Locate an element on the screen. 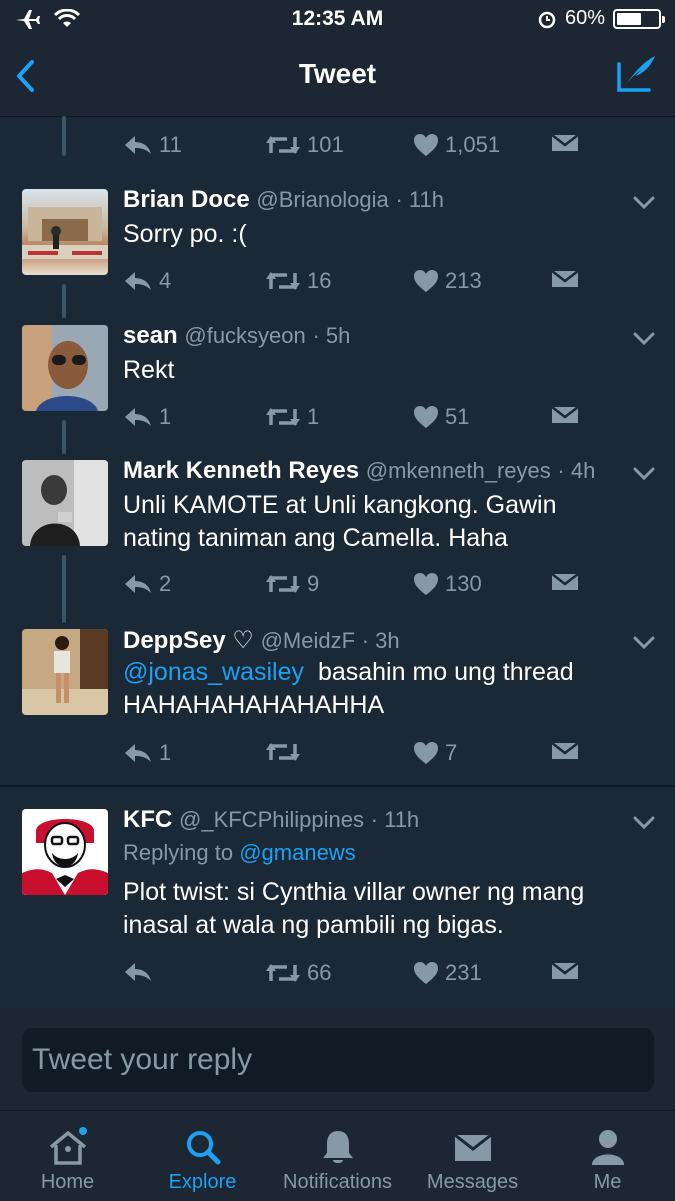 Image resolution: width=675 pixels, height=1201 pixels. retweet-count: 1 is located at coordinates (313, 416).